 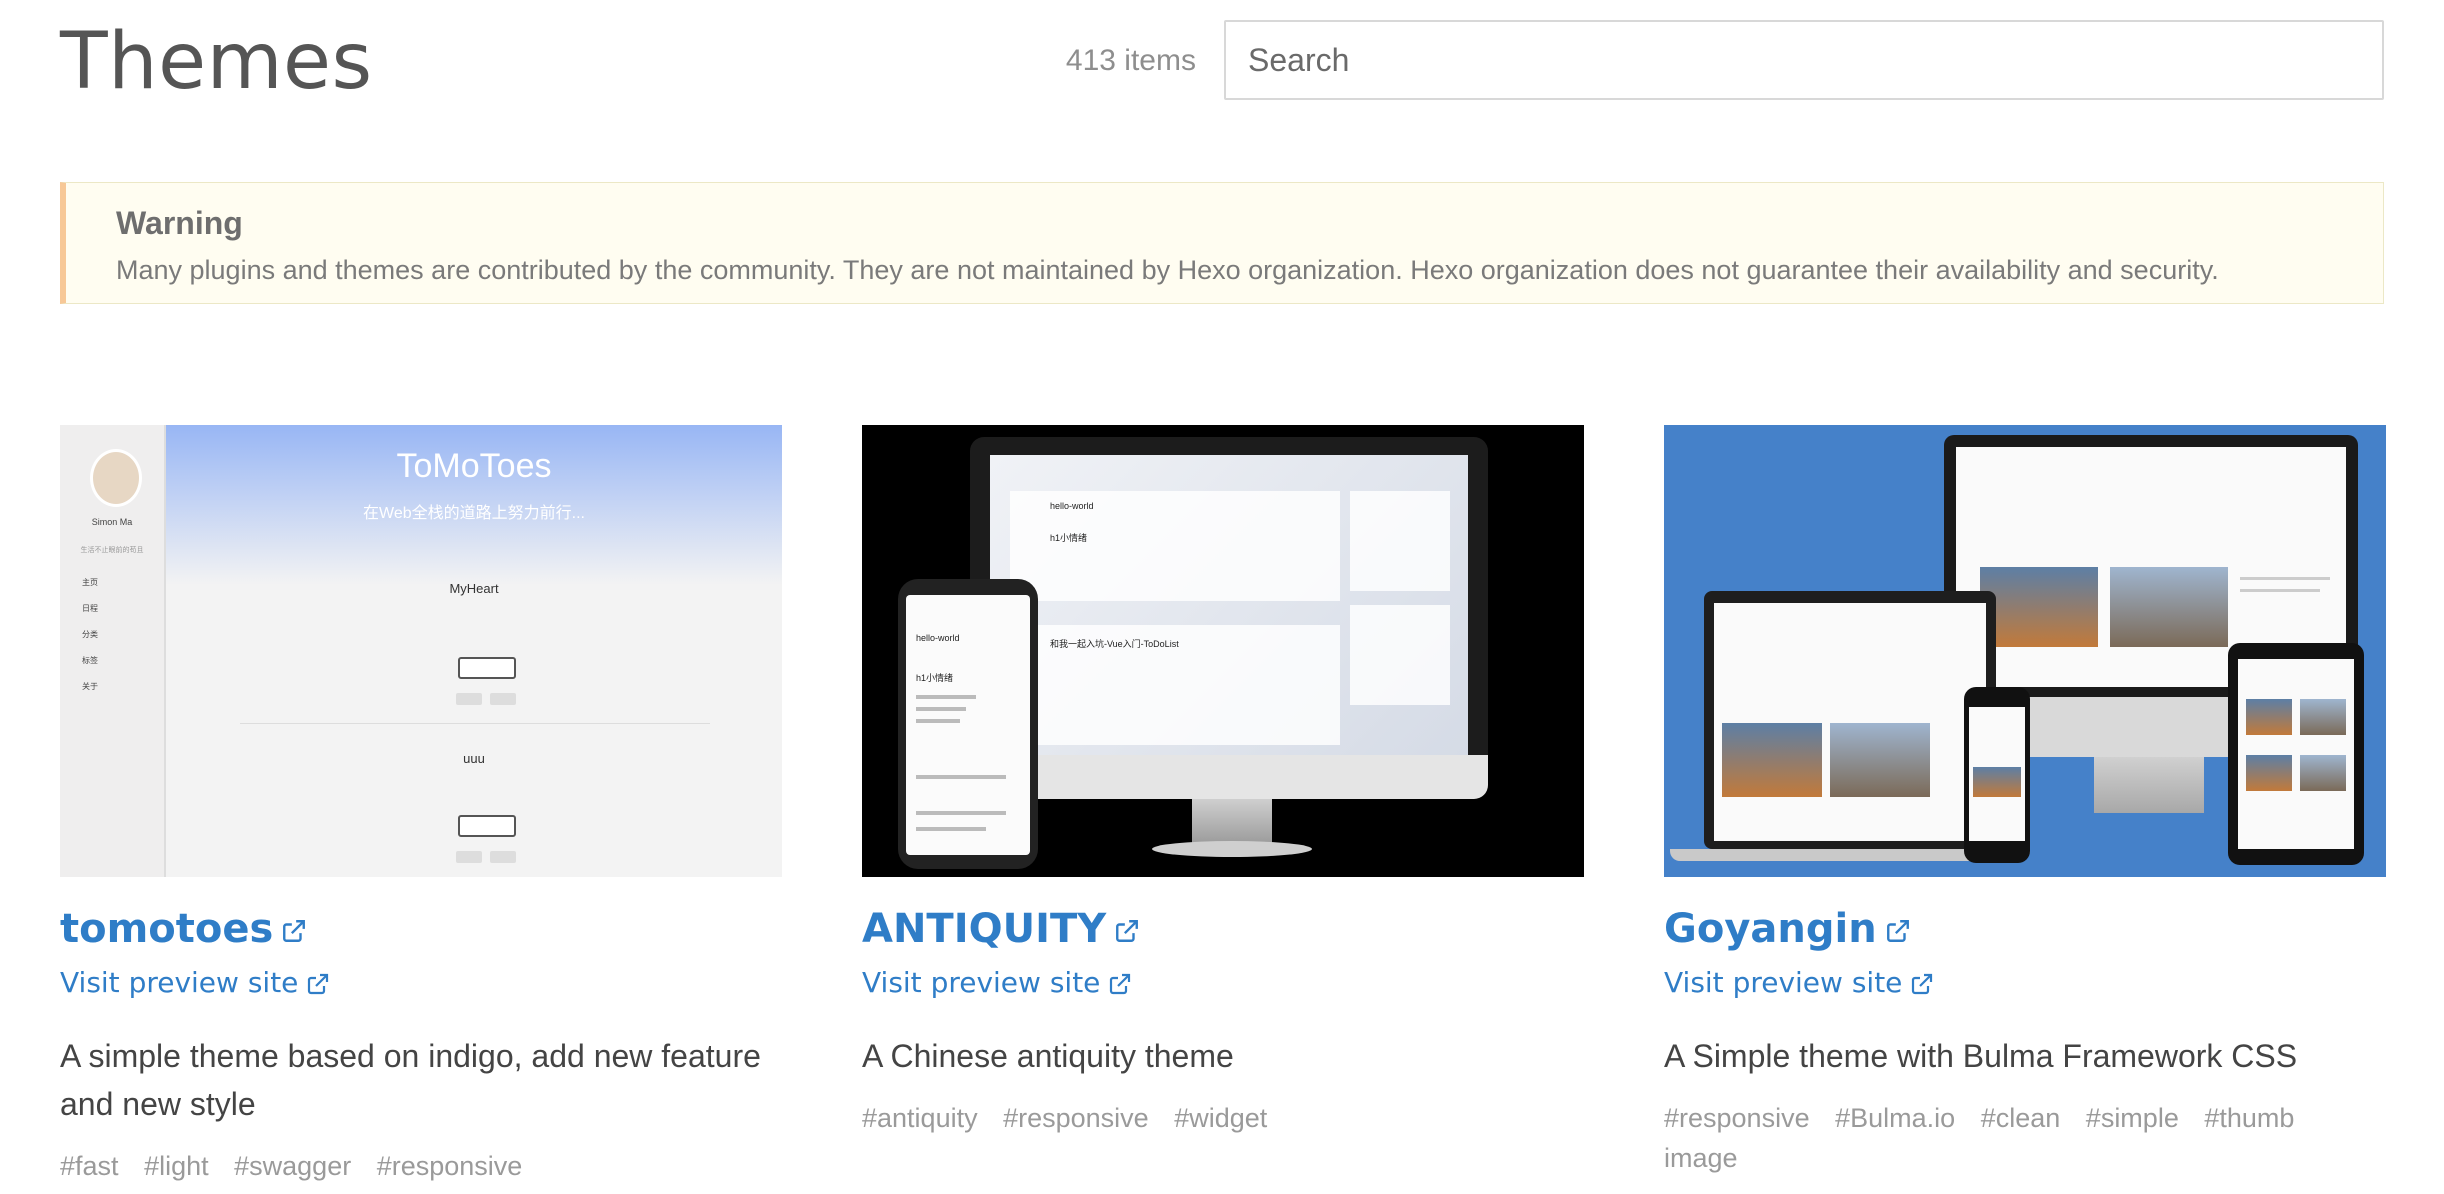 What do you see at coordinates (1048, 1056) in the screenshot?
I see `theme-description: A Chinese antiquity theme` at bounding box center [1048, 1056].